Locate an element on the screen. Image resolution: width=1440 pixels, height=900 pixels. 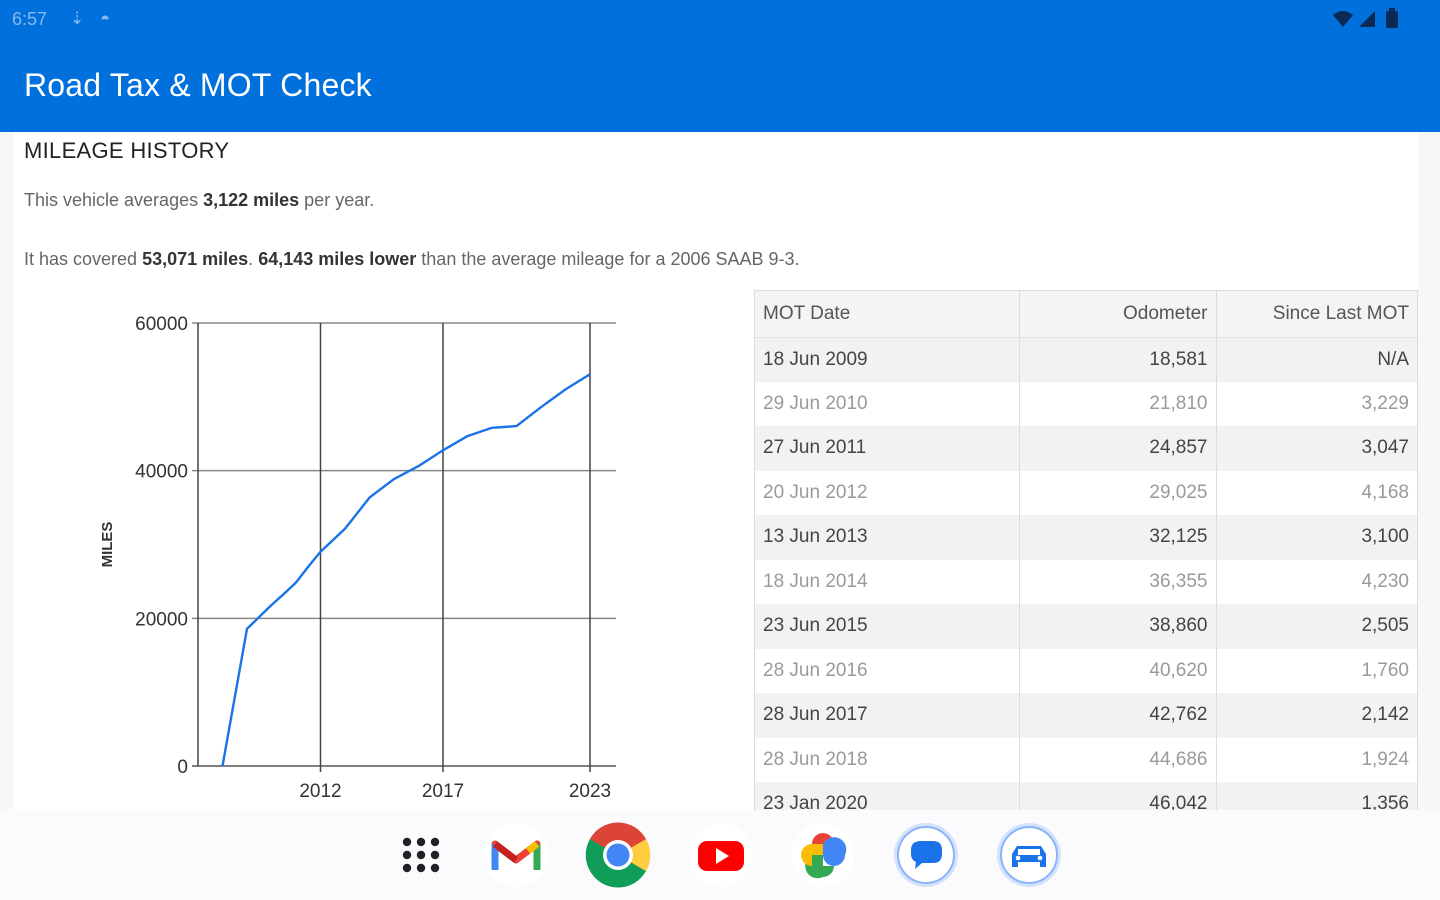
chrome-icon is located at coordinates (618, 855).